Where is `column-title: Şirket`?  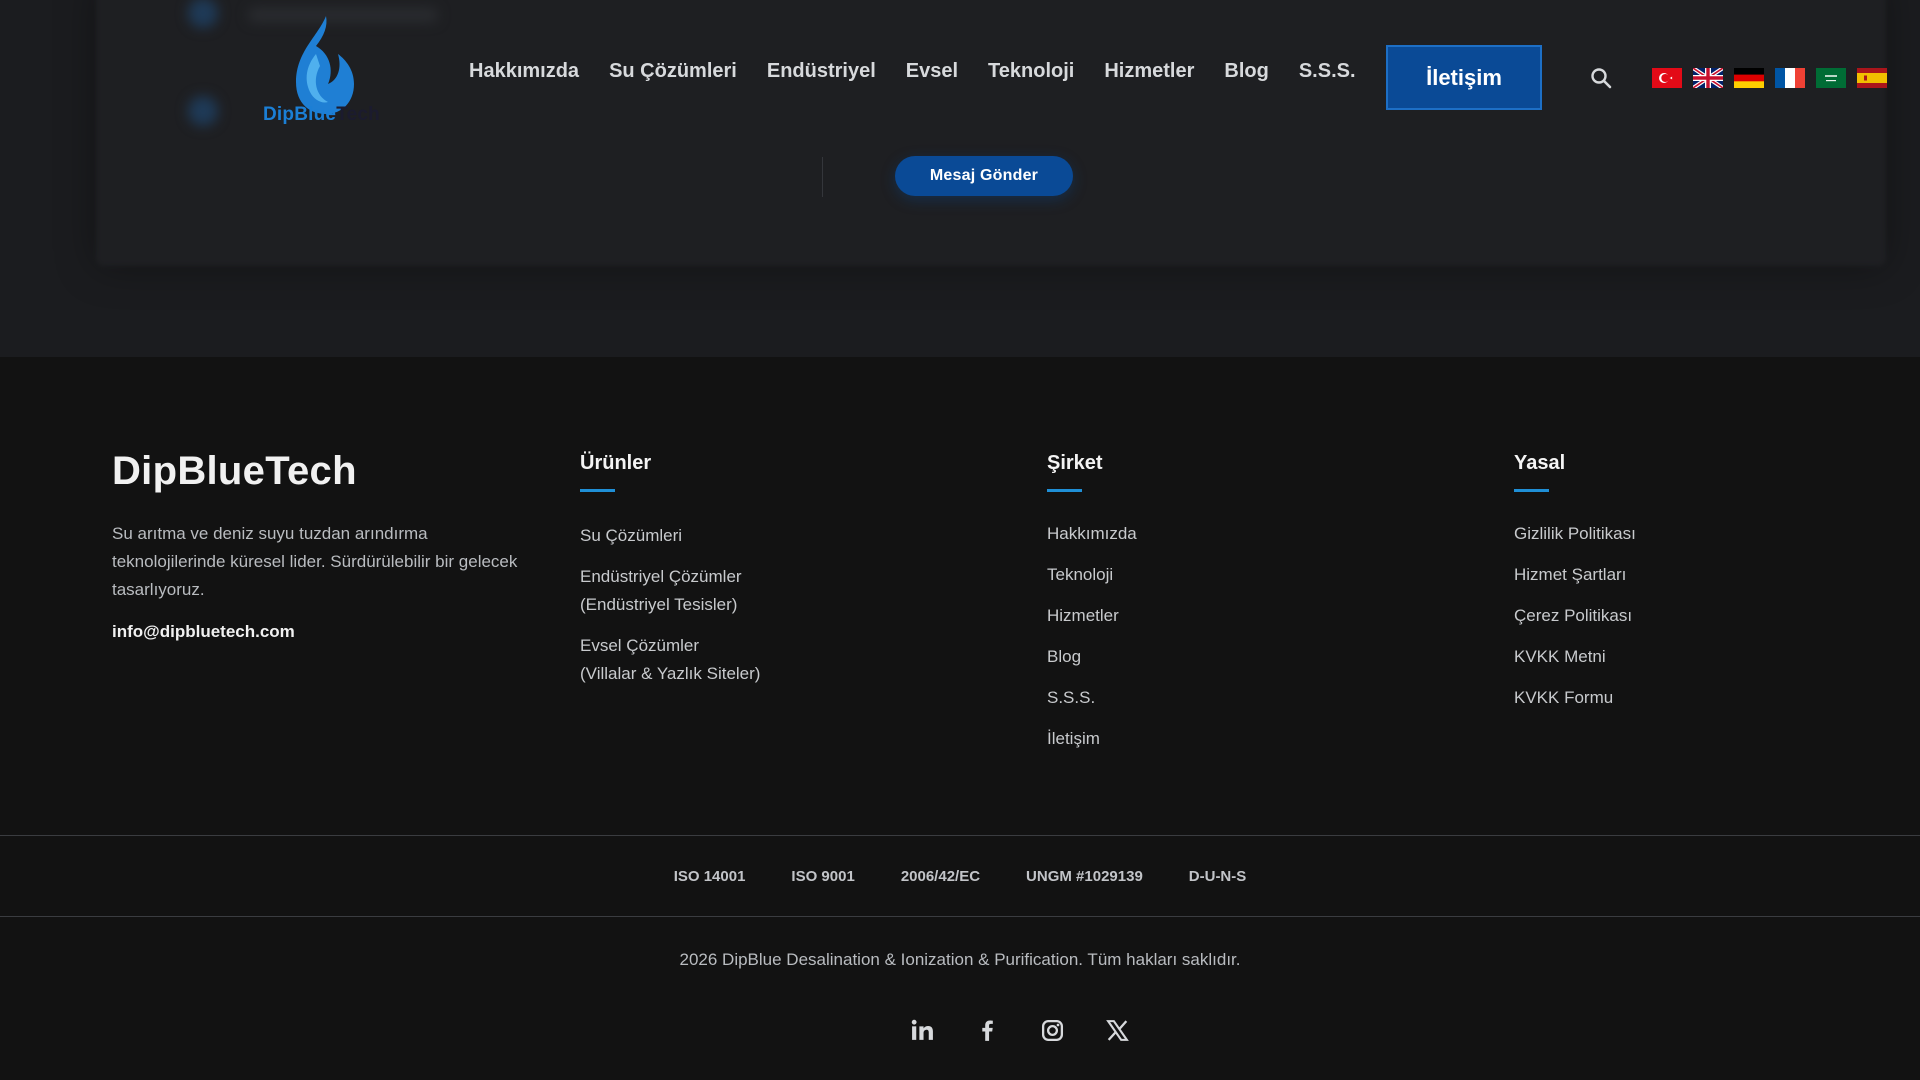 column-title: Şirket is located at coordinates (1075, 463).